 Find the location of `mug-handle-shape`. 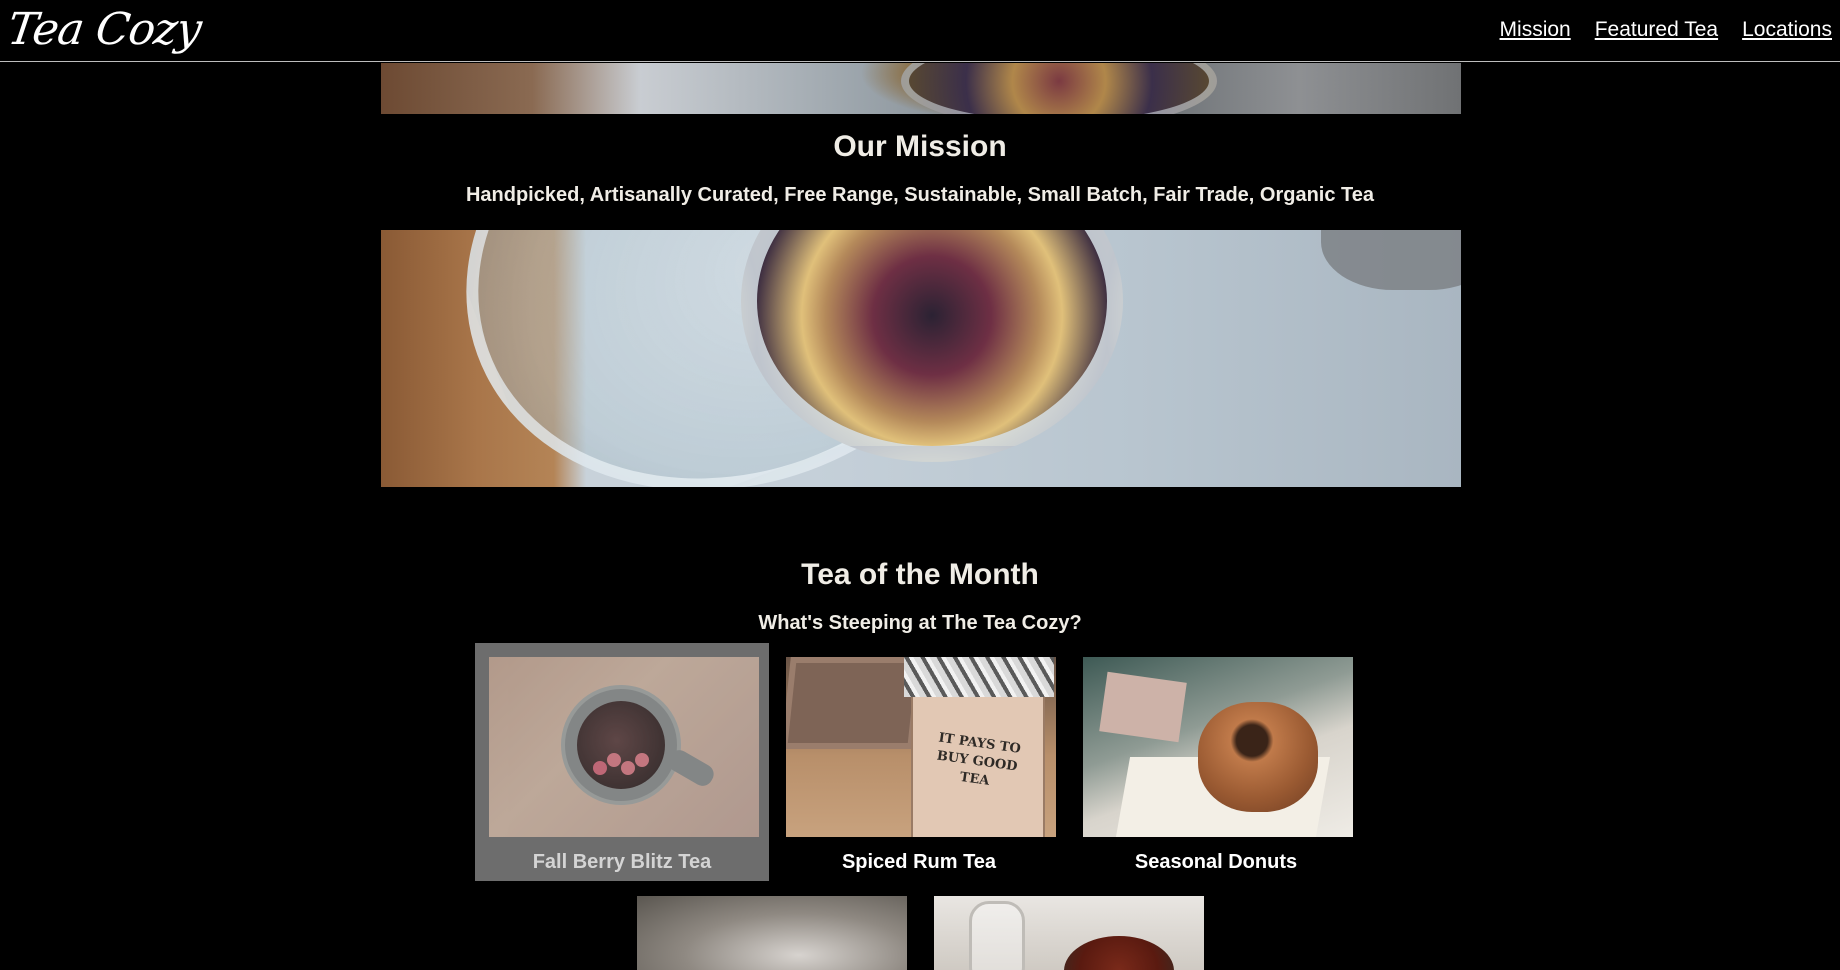

mug-handle-shape is located at coordinates (691, 768).